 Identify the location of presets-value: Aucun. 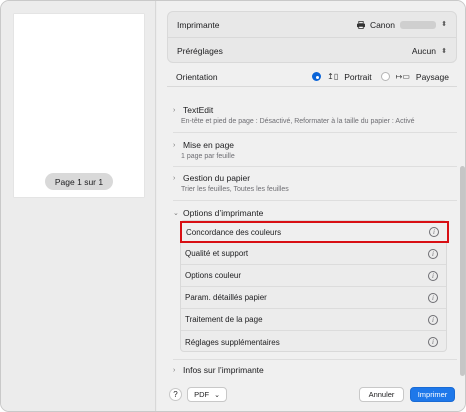
(423, 51).